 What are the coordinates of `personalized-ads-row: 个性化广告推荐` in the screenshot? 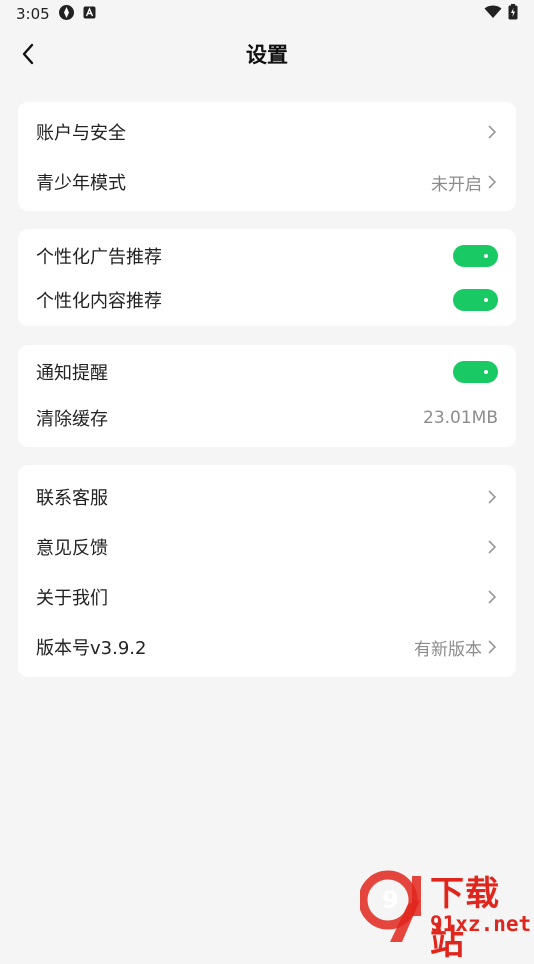 It's located at (267, 256).